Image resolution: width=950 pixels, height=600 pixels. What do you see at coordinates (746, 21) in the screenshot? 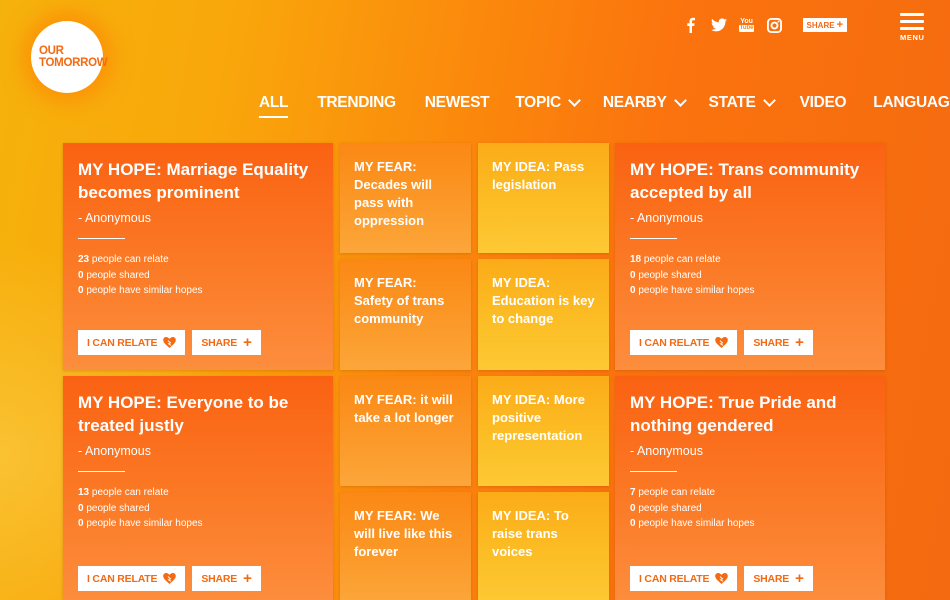
I see `youtube-top-label: You` at bounding box center [746, 21].